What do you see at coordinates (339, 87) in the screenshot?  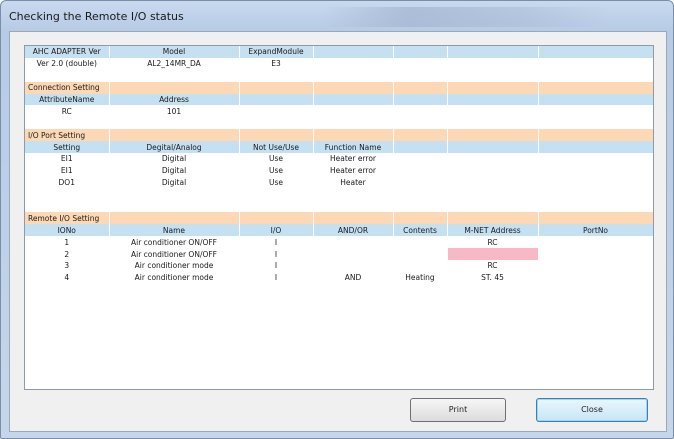 I see `section-row-connection: Connection Setting` at bounding box center [339, 87].